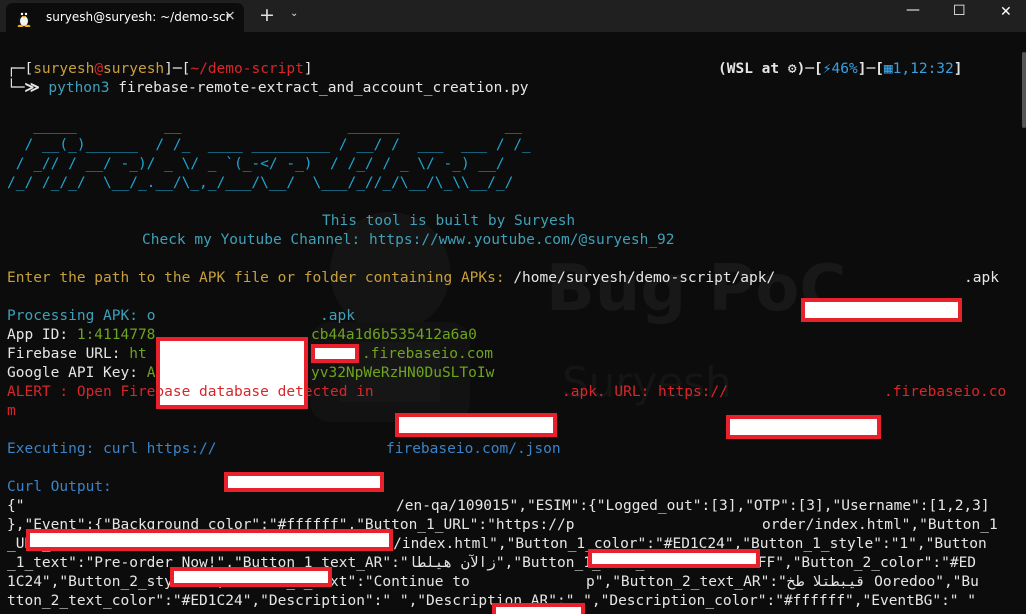  What do you see at coordinates (792, 69) in the screenshot?
I see `gear-icon: ⚙` at bounding box center [792, 69].